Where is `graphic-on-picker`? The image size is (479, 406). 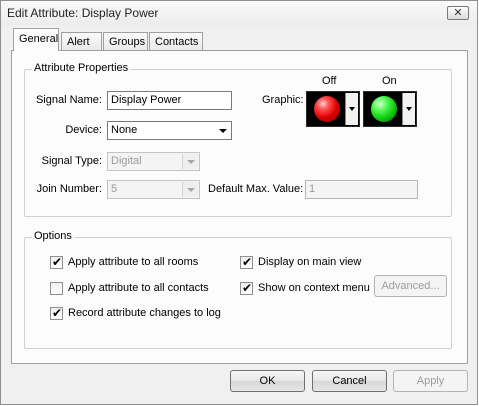
graphic-on-picker is located at coordinates (390, 109).